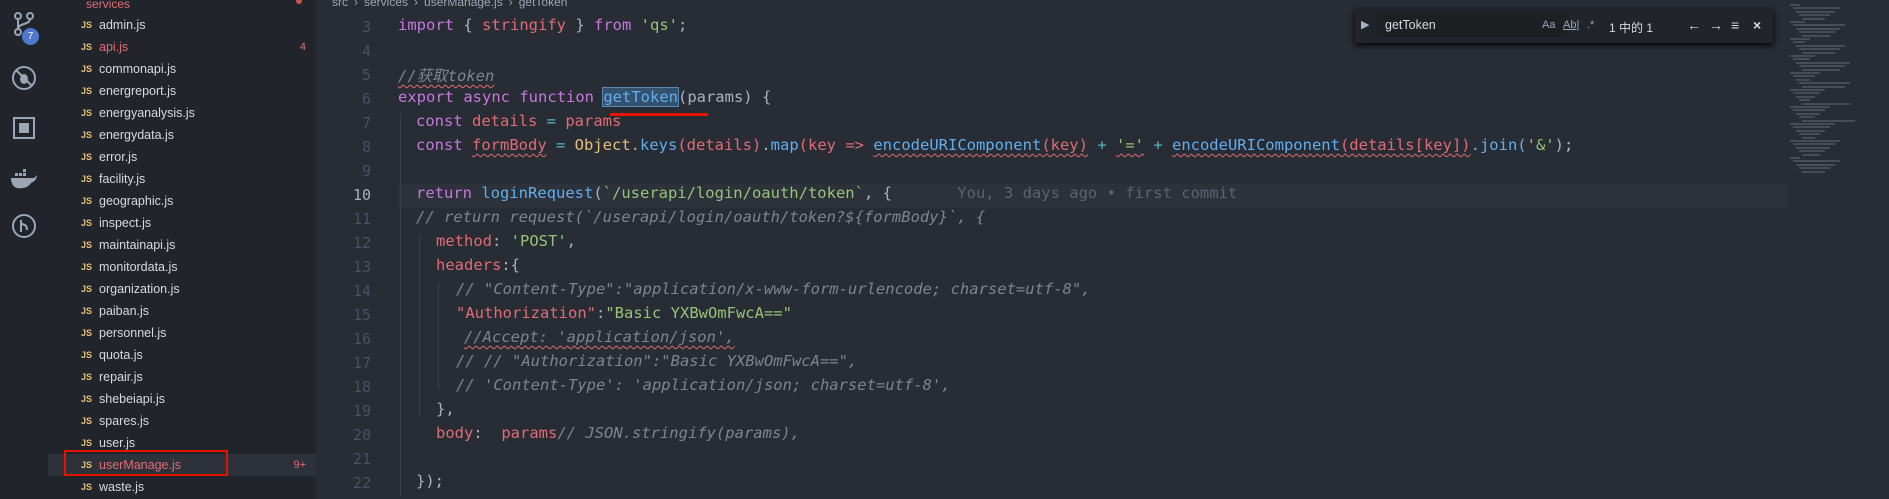  I want to click on tok: details, so click(505, 121).